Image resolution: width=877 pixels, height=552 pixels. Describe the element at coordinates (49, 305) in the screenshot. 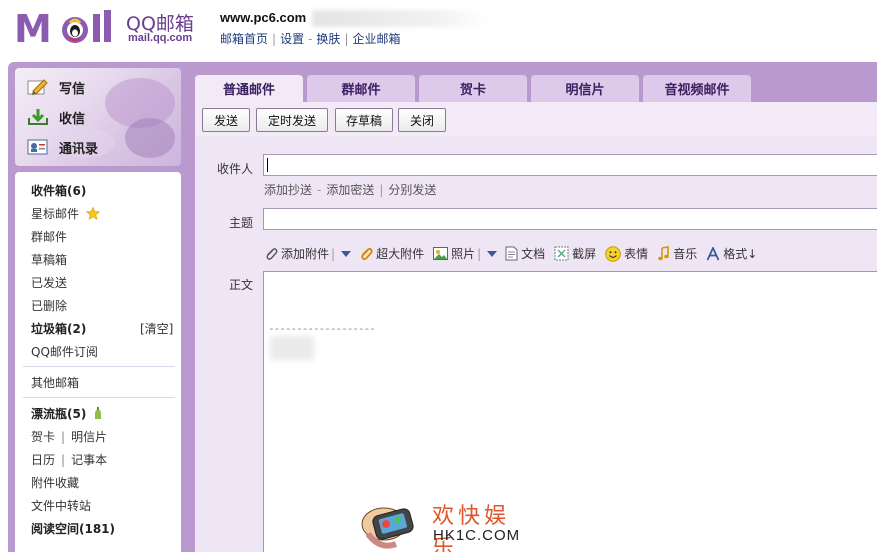

I see `folder-deleted: 已删除` at that location.